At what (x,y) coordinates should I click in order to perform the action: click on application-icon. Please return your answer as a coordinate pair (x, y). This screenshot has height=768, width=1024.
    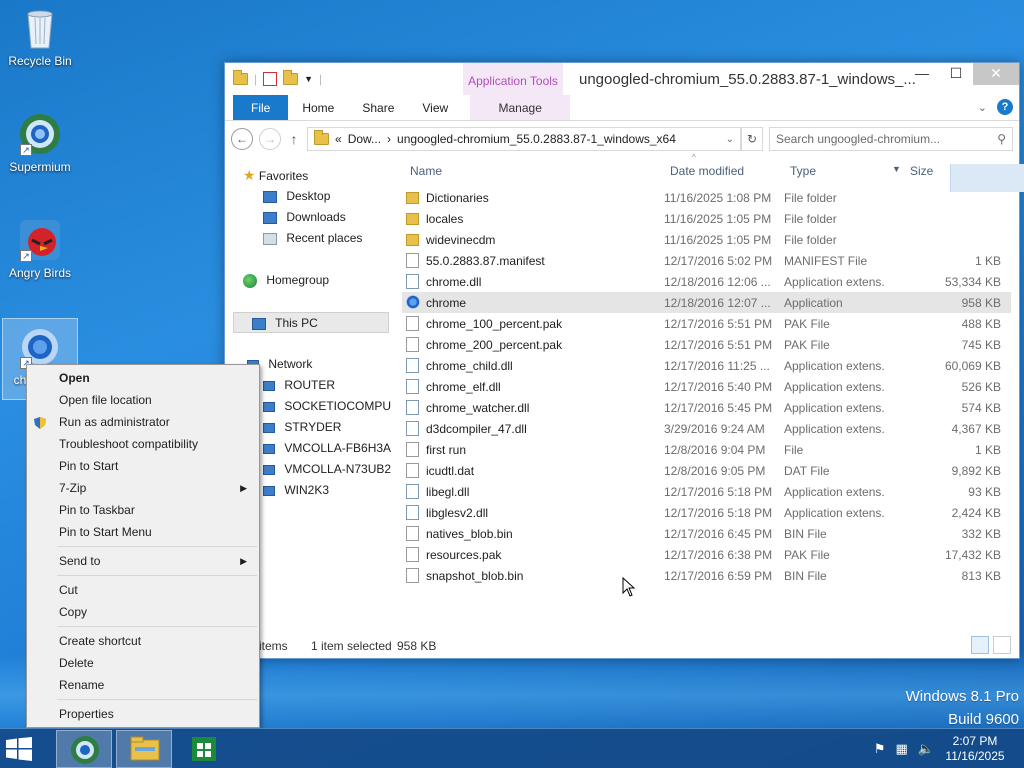
    Looking at the image, I should click on (413, 302).